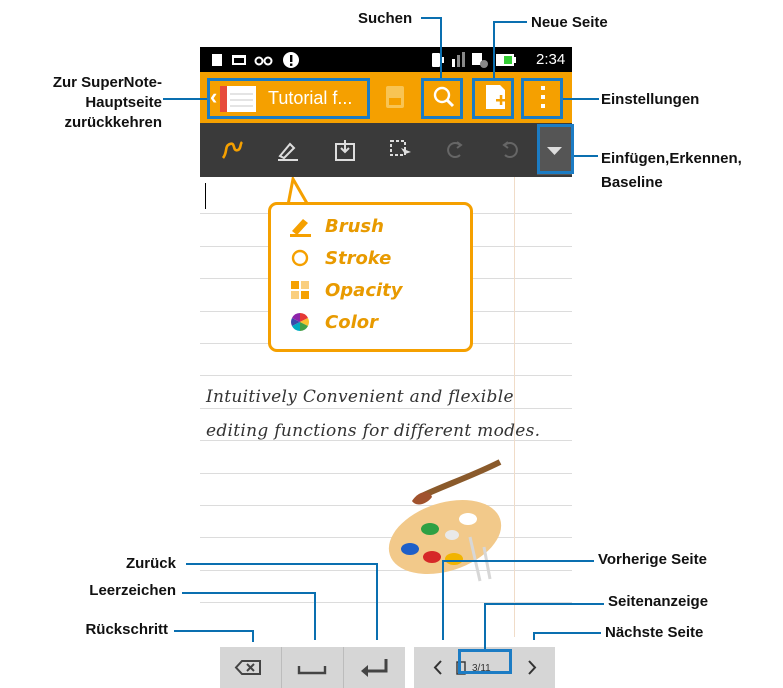 The width and height of the screenshot is (783, 688). I want to click on chevron-left-icon, so click(437, 667).